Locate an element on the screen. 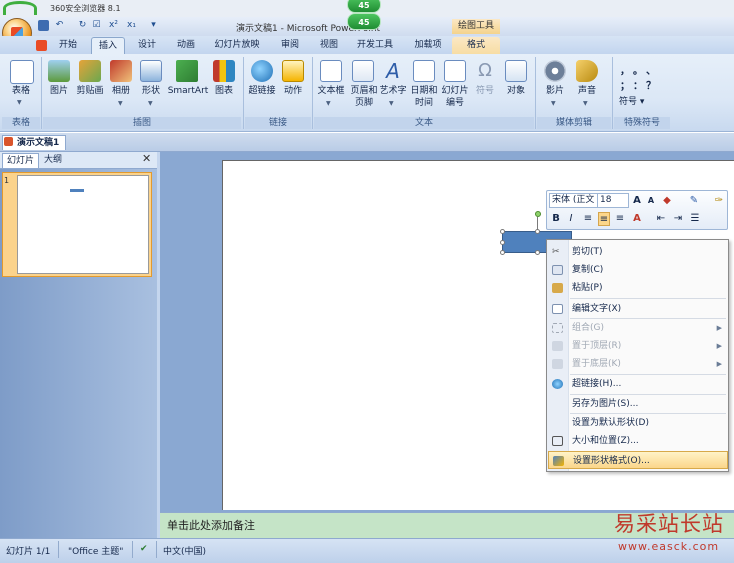 This screenshot has height=563, width=734. date-time-icon is located at coordinates (424, 71).